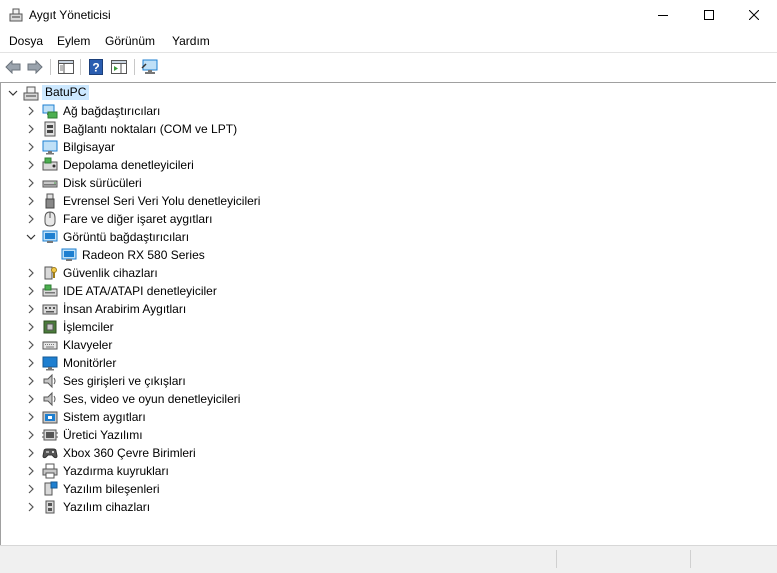 The width and height of the screenshot is (777, 573). I want to click on show-hide-console-tree-button, so click(66, 67).